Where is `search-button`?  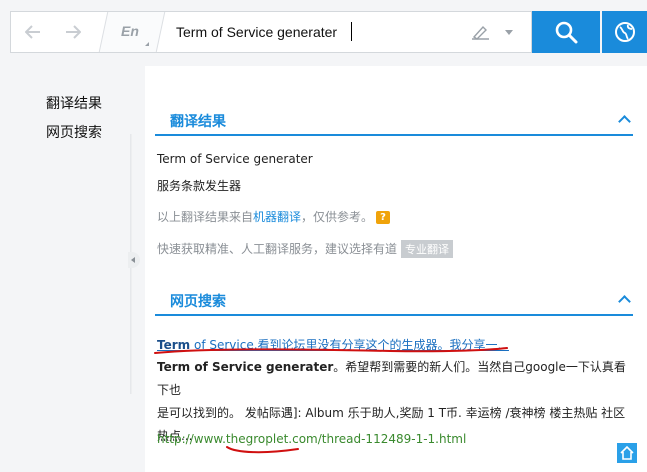 search-button is located at coordinates (566, 32).